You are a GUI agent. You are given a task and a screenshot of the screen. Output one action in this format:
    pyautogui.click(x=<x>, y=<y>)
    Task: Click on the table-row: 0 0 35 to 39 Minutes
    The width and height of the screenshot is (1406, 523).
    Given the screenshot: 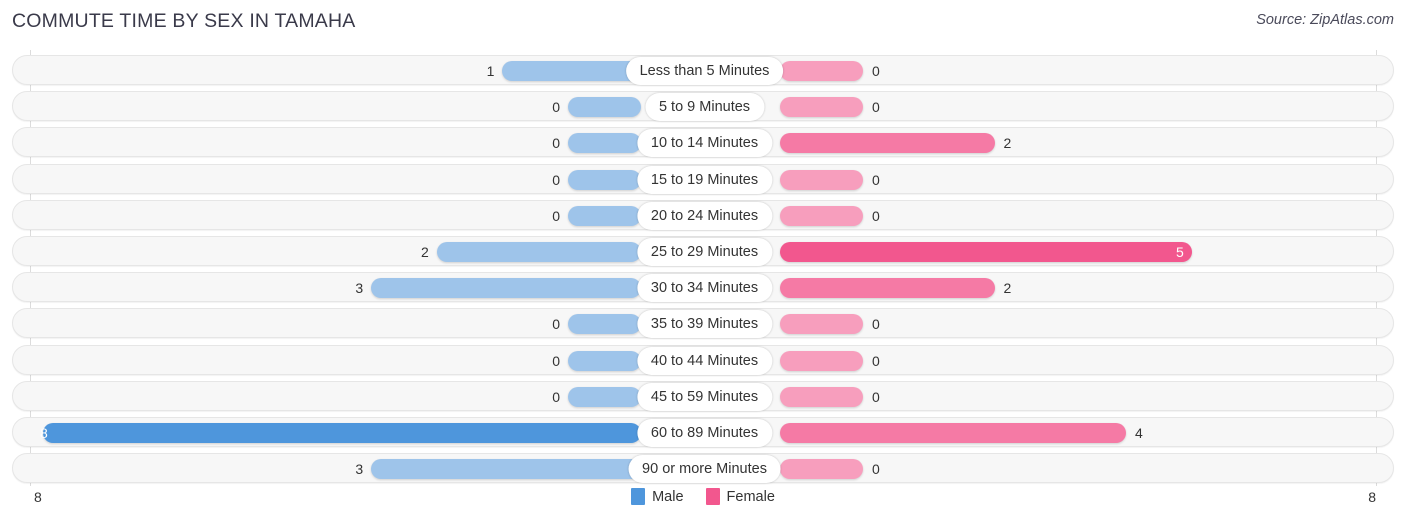 What is the action you would take?
    pyautogui.click(x=703, y=323)
    